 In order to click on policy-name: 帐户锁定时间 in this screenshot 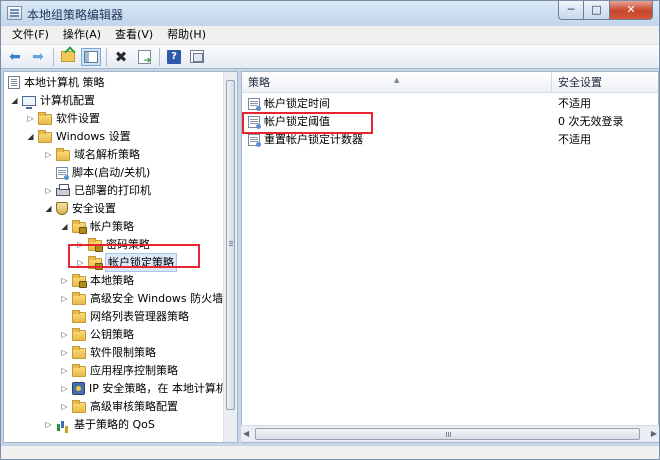, I will do `click(297, 103)`.